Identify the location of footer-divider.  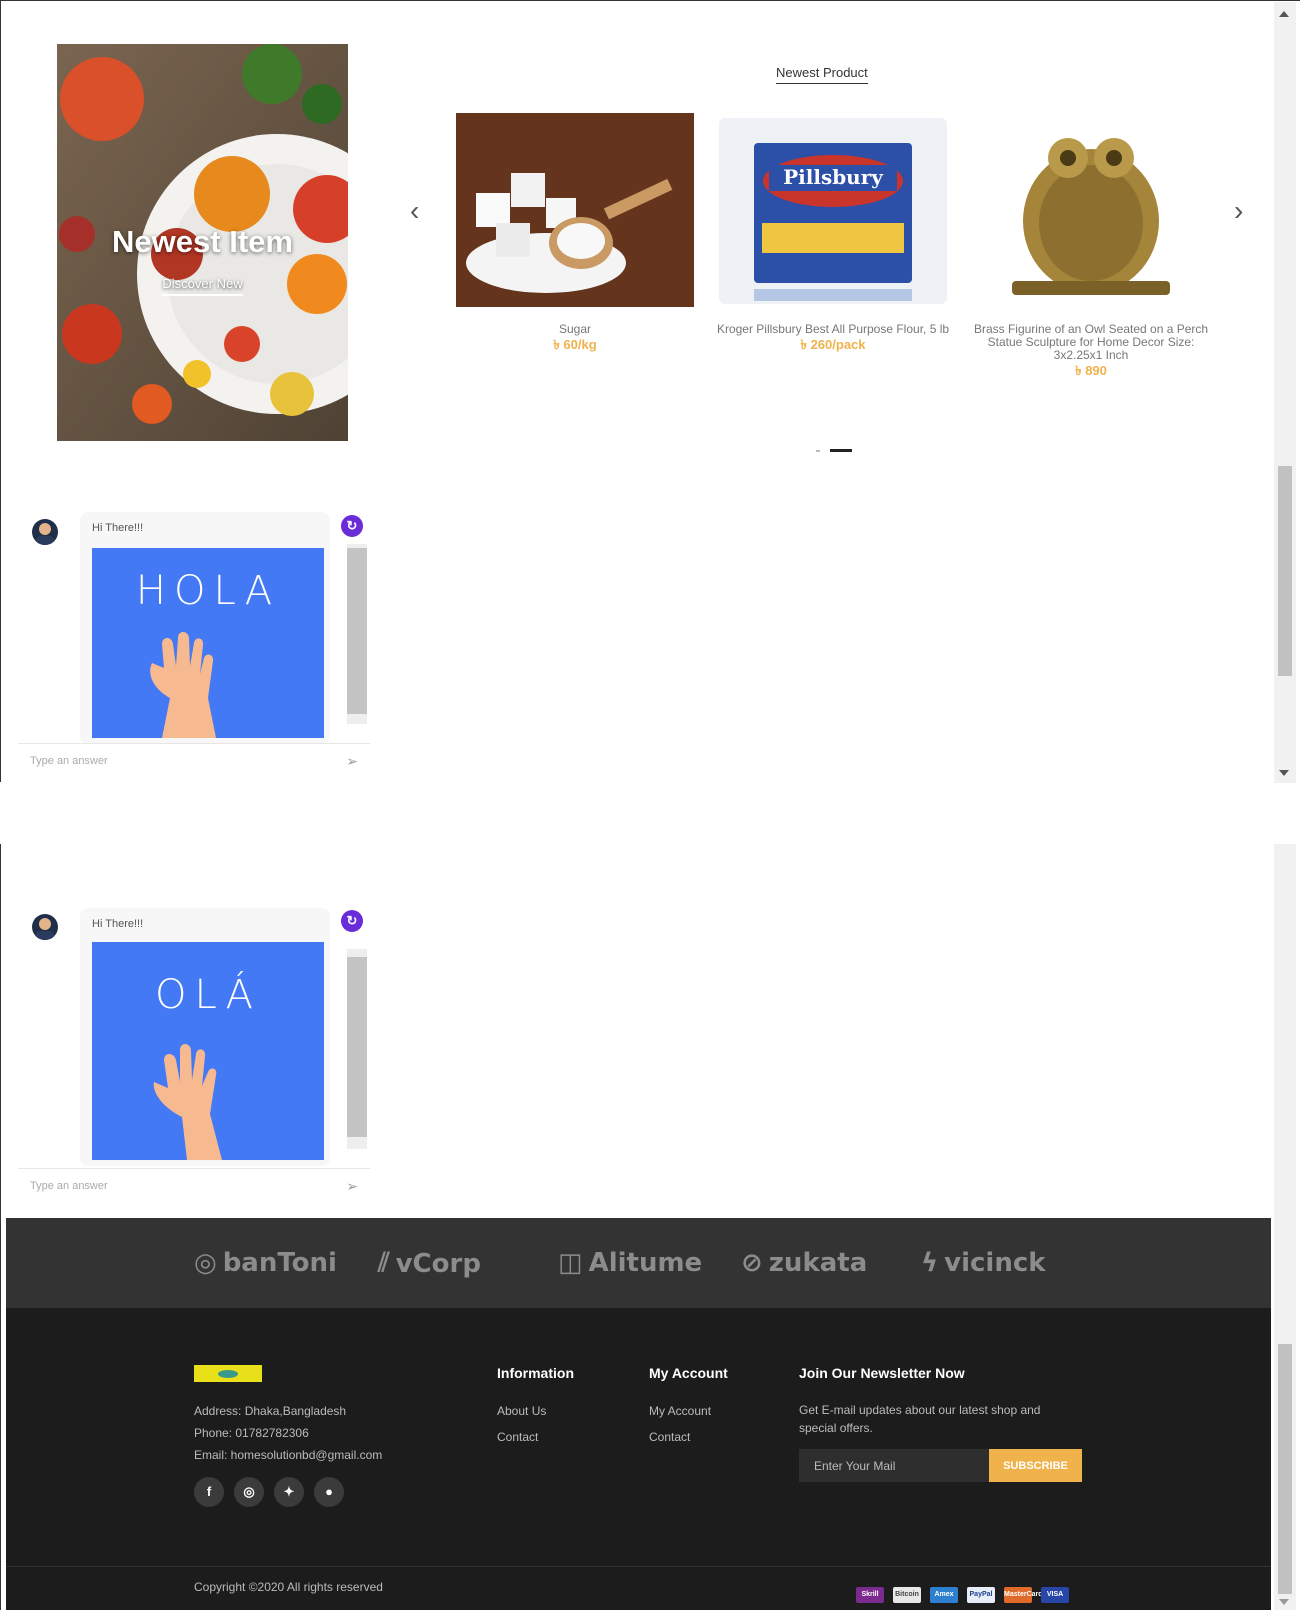
(638, 1566).